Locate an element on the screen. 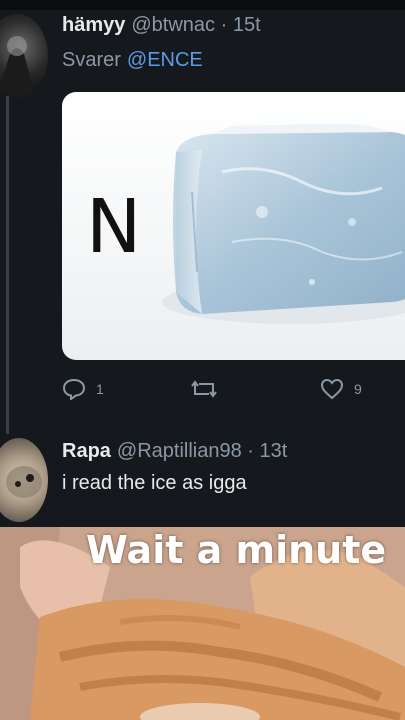  tweet-actions: 1 9 is located at coordinates (222, 393).